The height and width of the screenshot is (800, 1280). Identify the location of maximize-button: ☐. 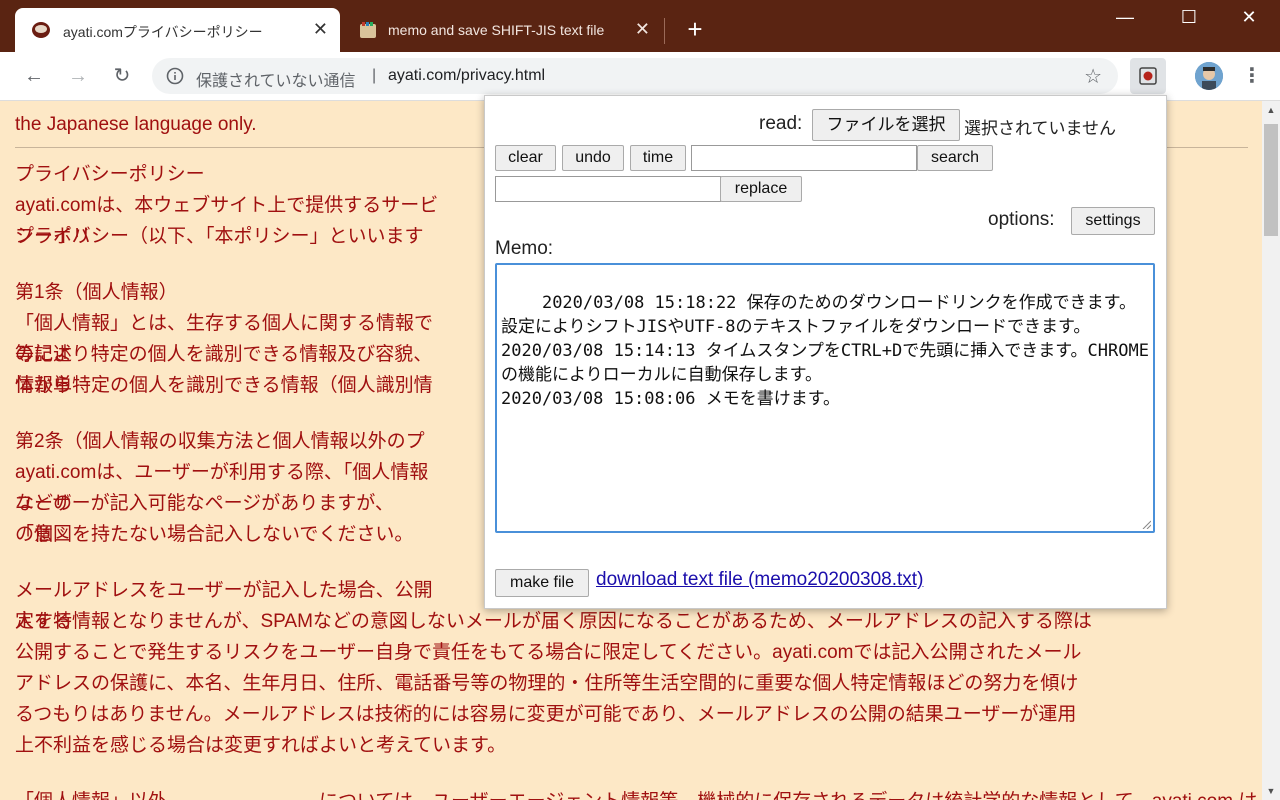
(1189, 17).